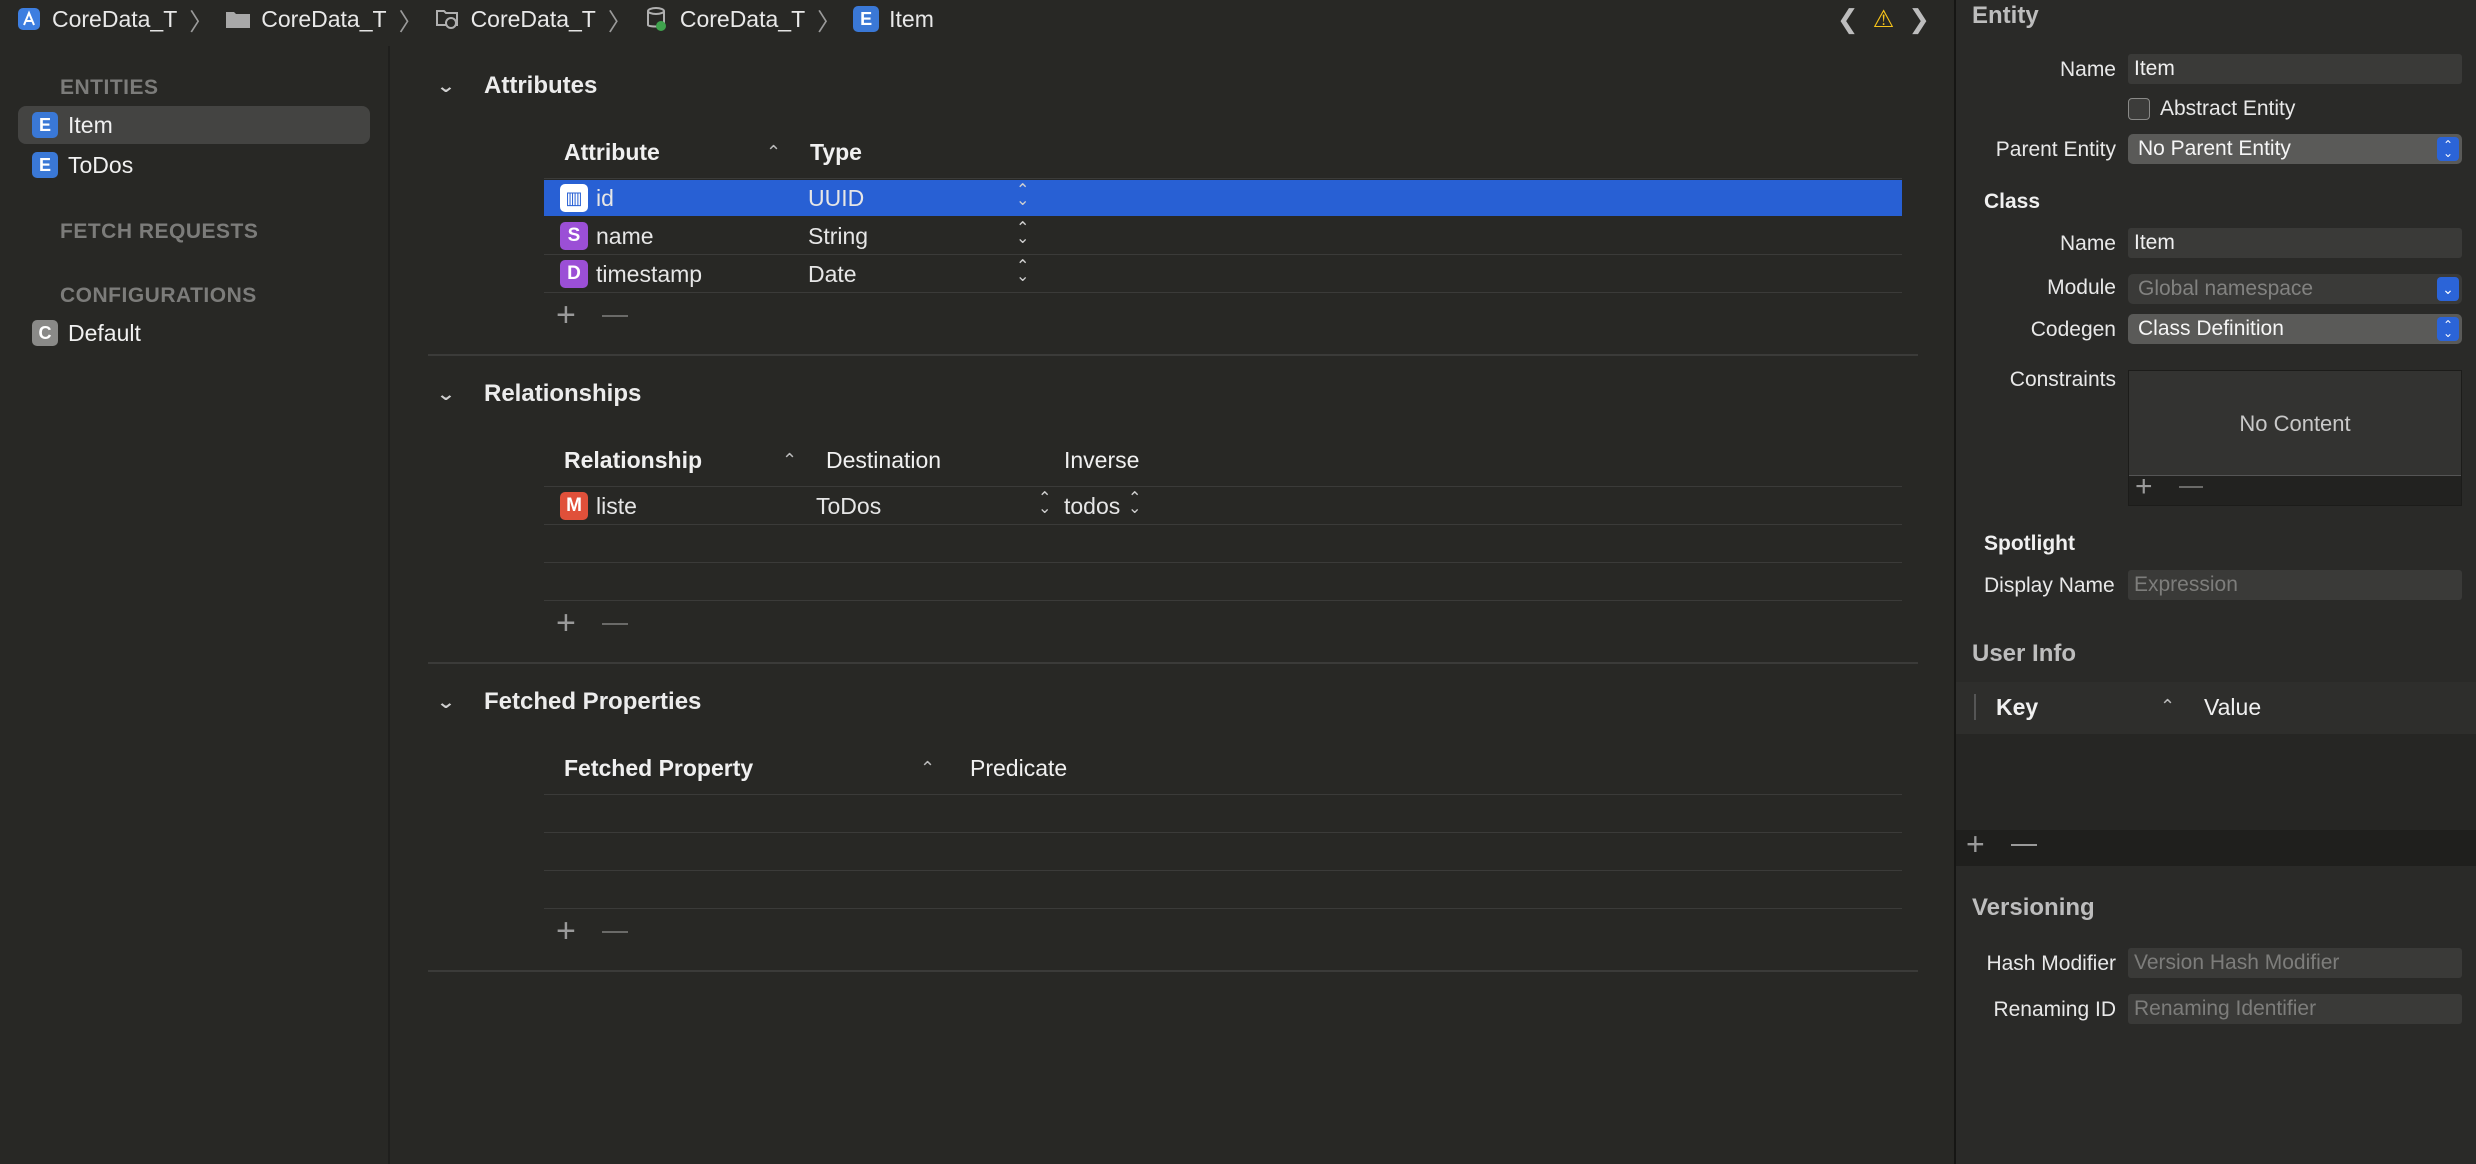  What do you see at coordinates (2017, 707) in the screenshot?
I see `column-header-key: Key` at bounding box center [2017, 707].